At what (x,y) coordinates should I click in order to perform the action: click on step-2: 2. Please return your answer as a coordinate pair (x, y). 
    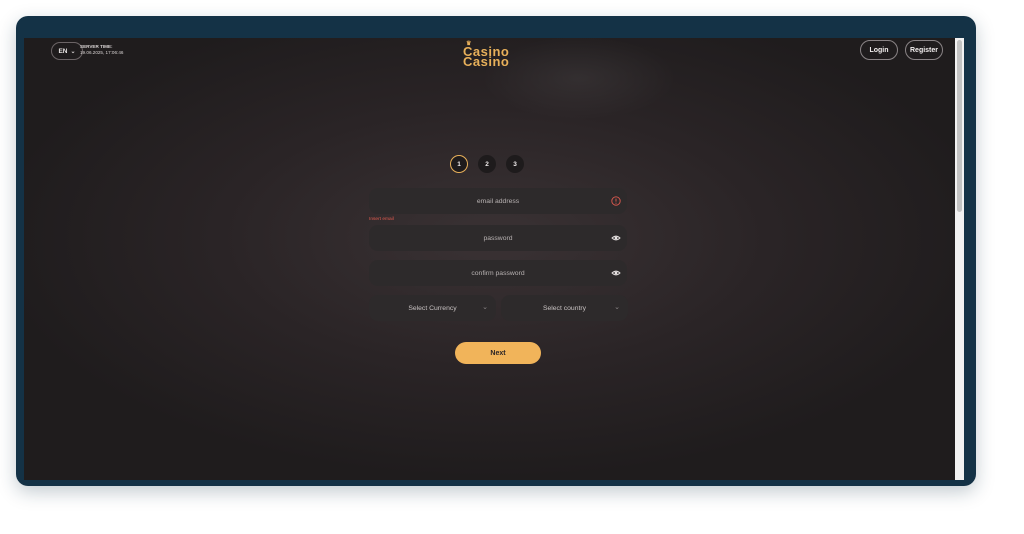
    Looking at the image, I should click on (487, 164).